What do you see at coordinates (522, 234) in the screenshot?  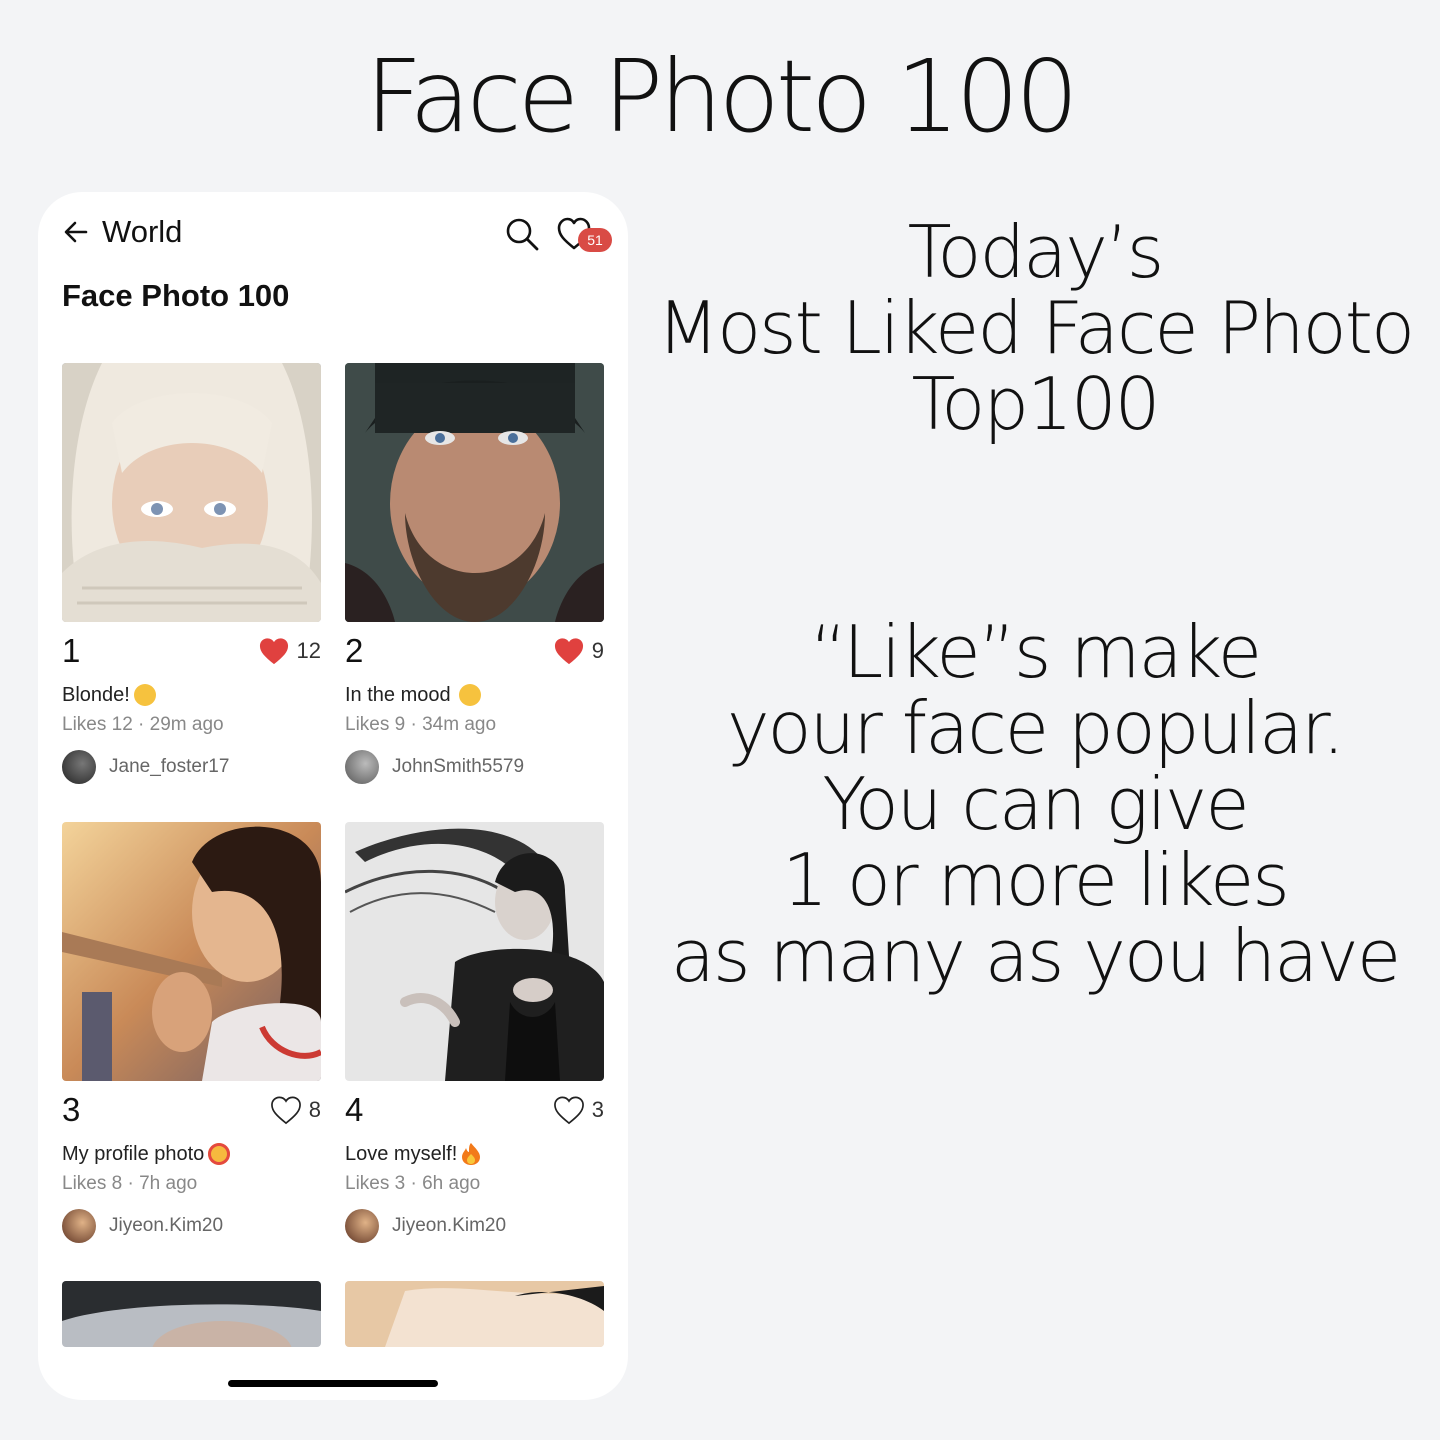 I see `search-icon` at bounding box center [522, 234].